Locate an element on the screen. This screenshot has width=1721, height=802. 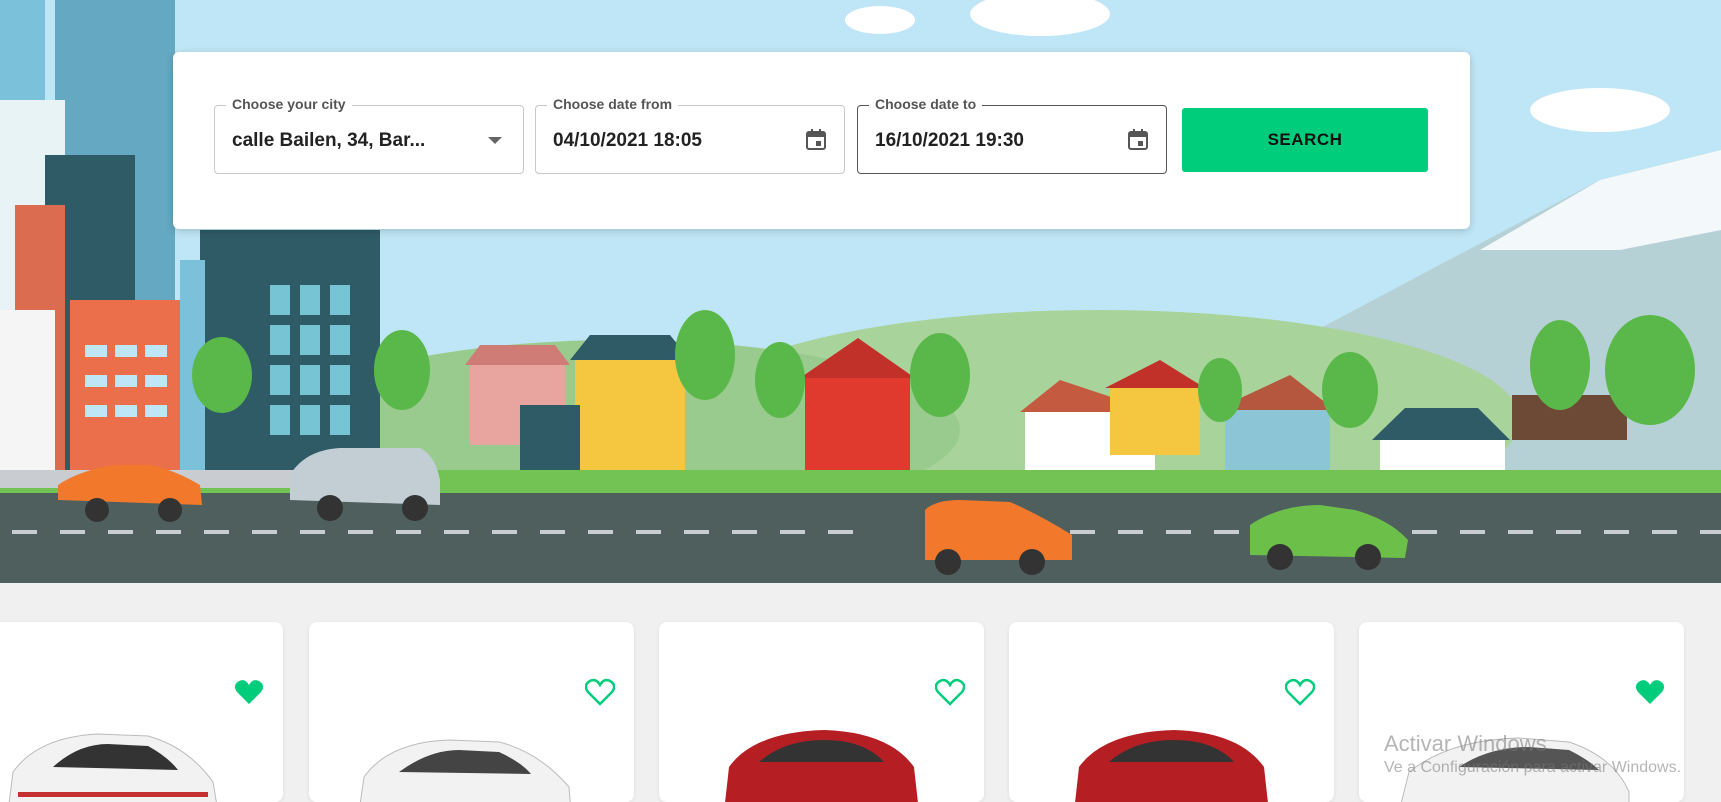
date-to-field: Choose date to 16/10/2021 19:30 is located at coordinates (1012, 135).